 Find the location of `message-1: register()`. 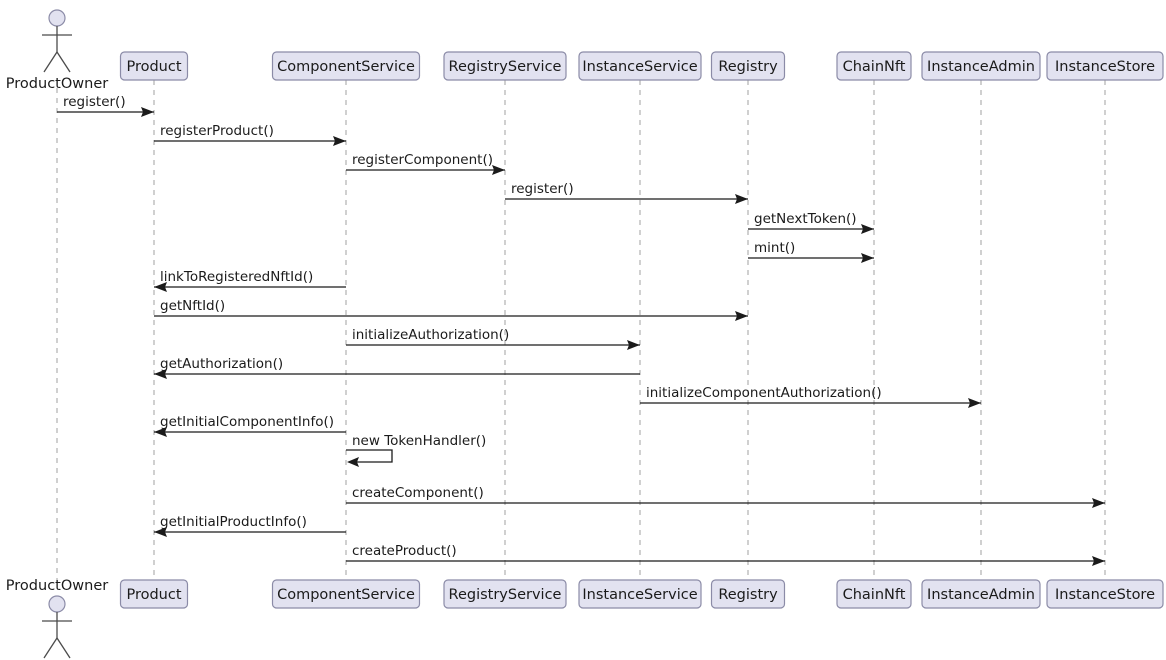

message-1: register() is located at coordinates (105, 105).